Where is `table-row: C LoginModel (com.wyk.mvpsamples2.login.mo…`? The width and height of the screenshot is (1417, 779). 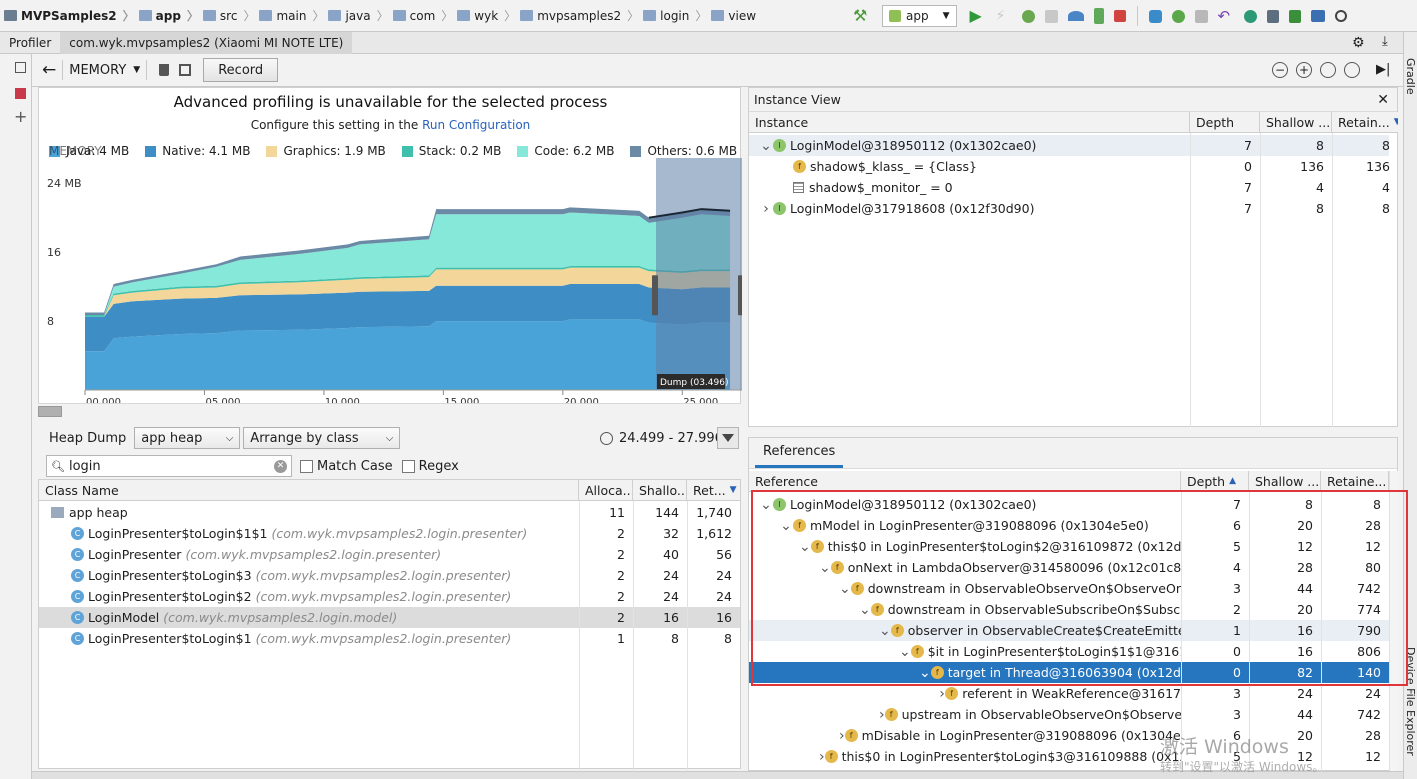
table-row: C LoginModel (com.wyk.mvpsamples2.login.mo… is located at coordinates (389, 617).